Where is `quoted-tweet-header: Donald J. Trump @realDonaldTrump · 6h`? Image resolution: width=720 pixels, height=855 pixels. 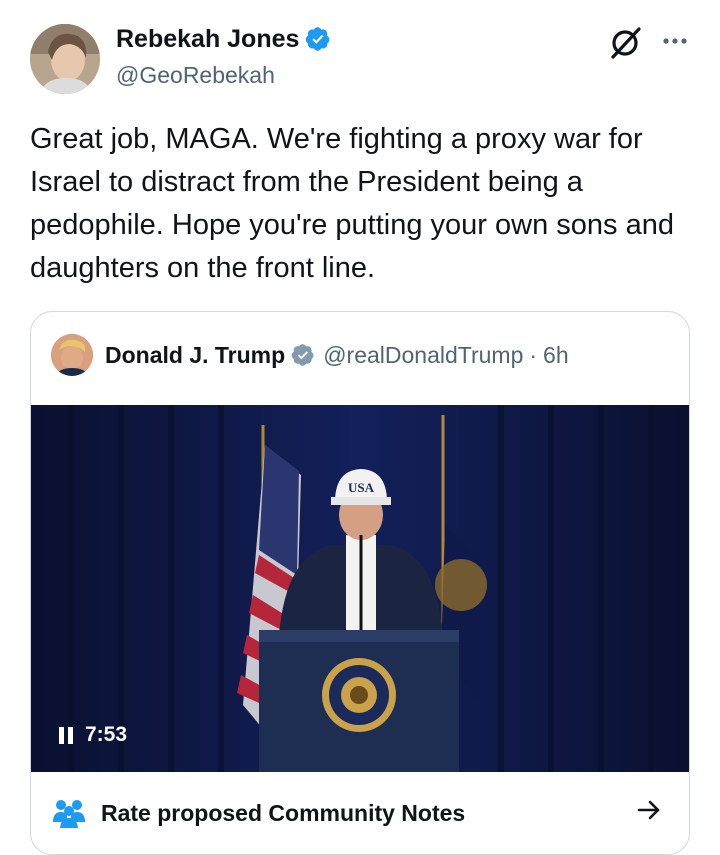
quoted-tweet-header: Donald J. Trump @realDonaldTrump · 6h is located at coordinates (310, 355).